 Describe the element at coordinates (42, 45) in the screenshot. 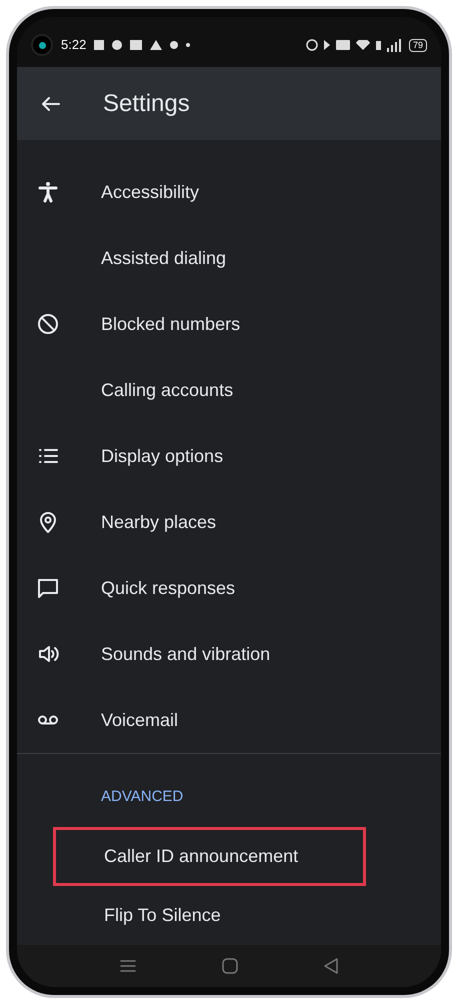

I see `camera-icon` at that location.